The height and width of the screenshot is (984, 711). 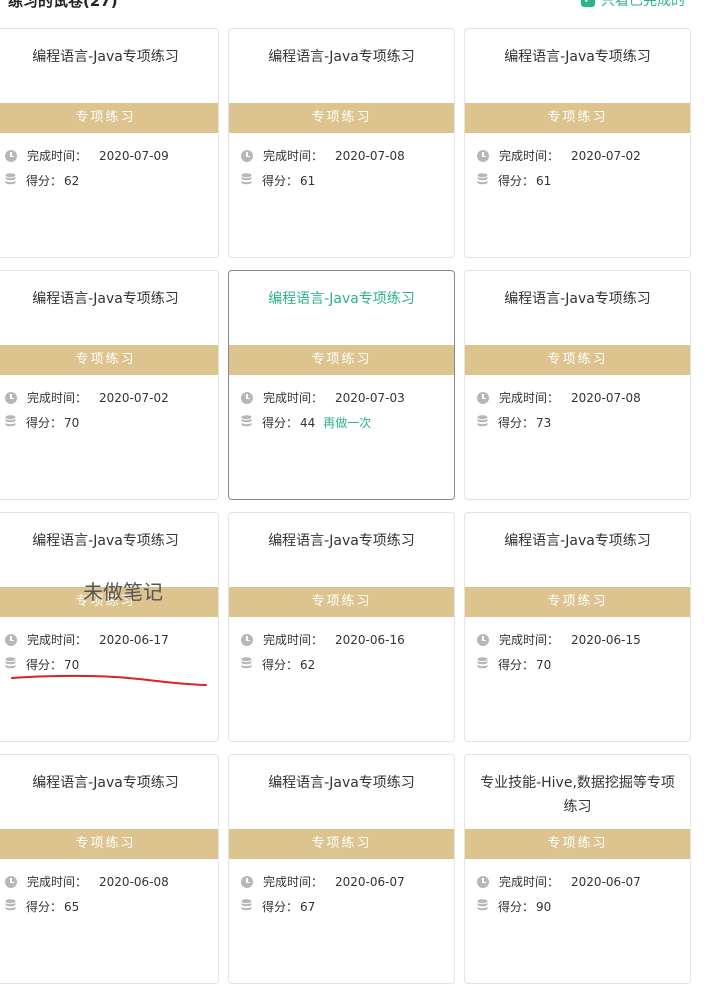 I want to click on exam-card: 编程语言-Java专项练习专项练习完成时间： 2020-06-15 得分： 70, so click(x=577, y=627).